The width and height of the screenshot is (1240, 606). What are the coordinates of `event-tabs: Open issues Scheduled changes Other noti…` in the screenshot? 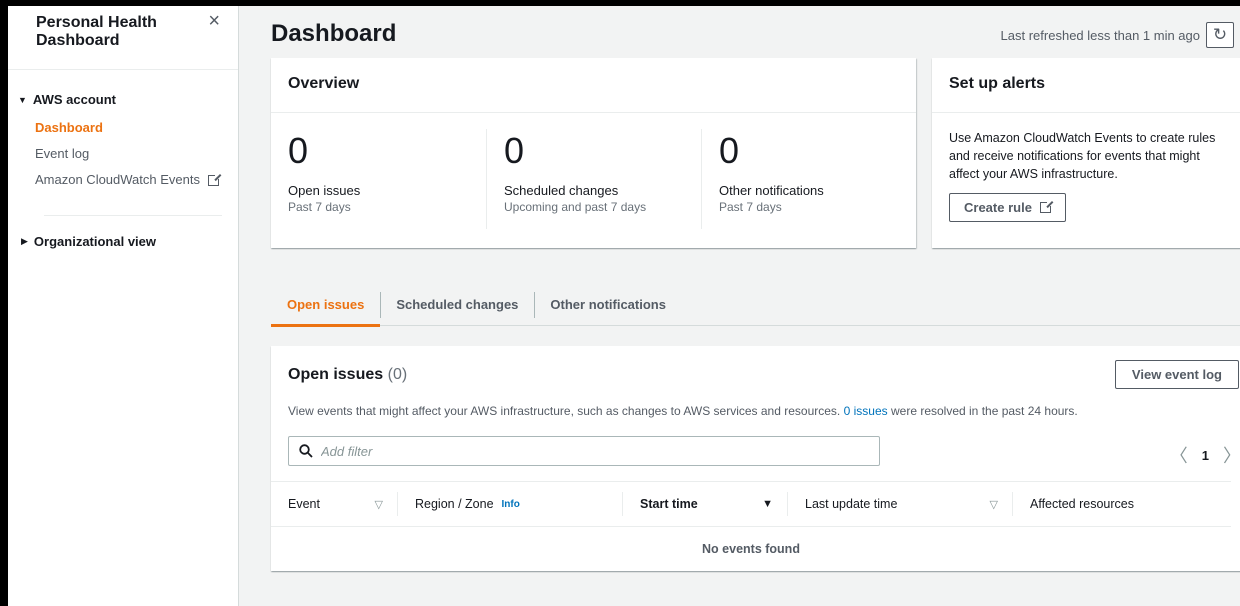 It's located at (755, 305).